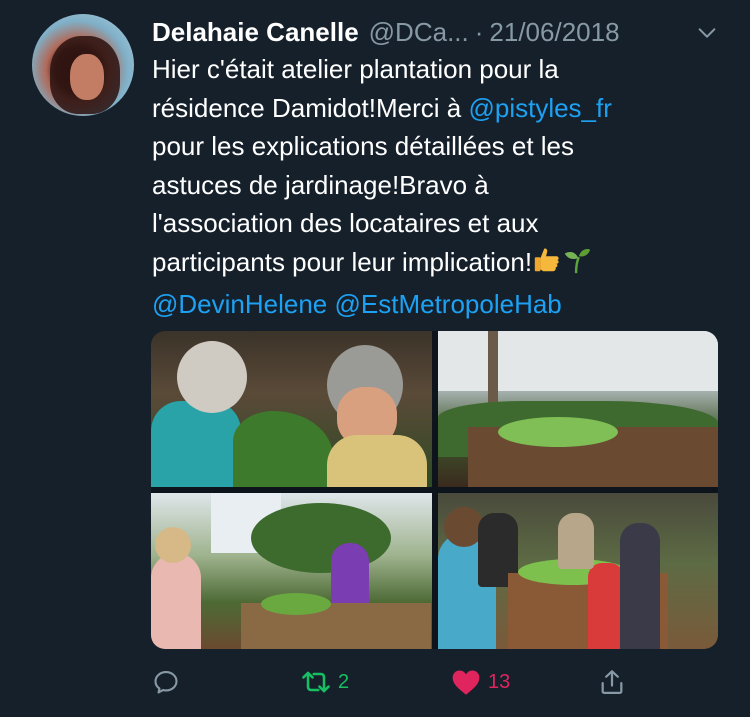  What do you see at coordinates (437, 682) in the screenshot?
I see `action-bar: 2 13` at bounding box center [437, 682].